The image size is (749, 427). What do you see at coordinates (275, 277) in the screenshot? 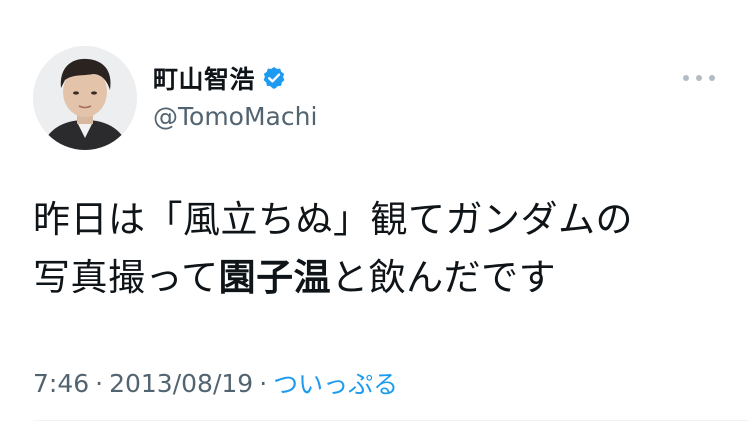
I see `tweet-text-bold-segment: 園子温` at bounding box center [275, 277].